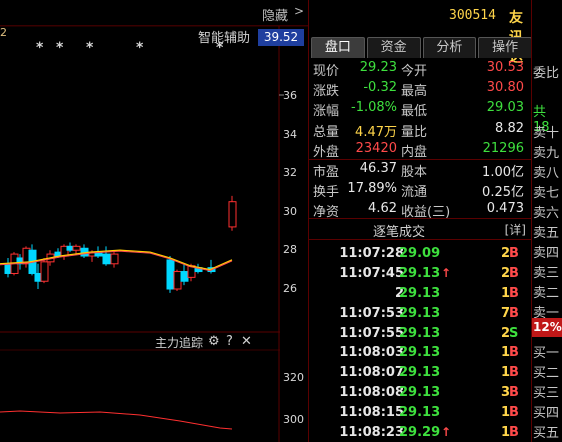  I want to click on order-book-strip: 委比 共18 卖十 卖九 卖八 卖七 卖六 卖五 卖四 卖三 卖二 卖一 买一 买二 买三 买四 买五 12%, so click(546, 221).